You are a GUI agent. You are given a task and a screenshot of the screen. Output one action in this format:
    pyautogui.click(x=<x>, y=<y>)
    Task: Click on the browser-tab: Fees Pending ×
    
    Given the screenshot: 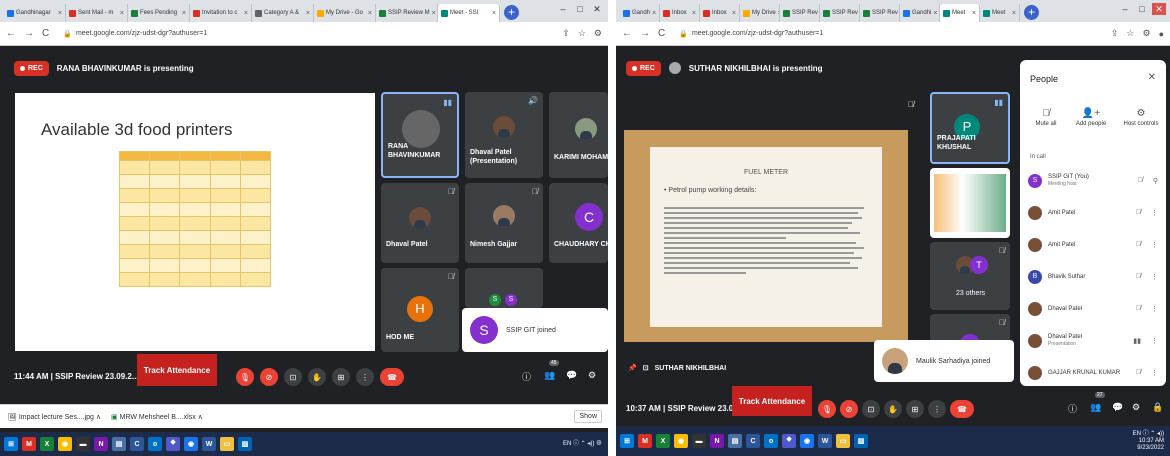 What is the action you would take?
    pyautogui.click(x=159, y=13)
    